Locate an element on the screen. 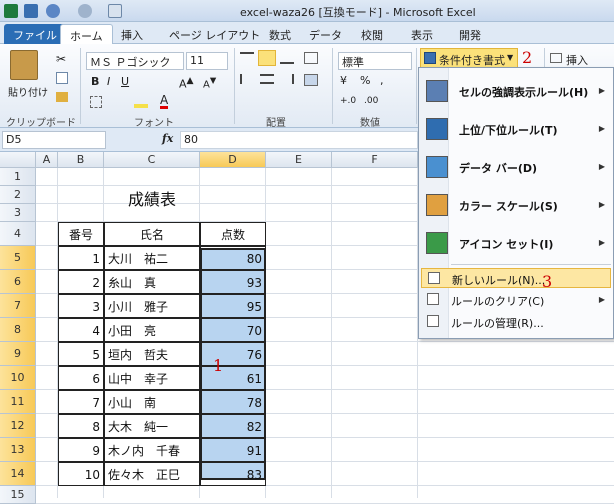 The image size is (614, 504). tab-data: データ is located at coordinates (325, 34).